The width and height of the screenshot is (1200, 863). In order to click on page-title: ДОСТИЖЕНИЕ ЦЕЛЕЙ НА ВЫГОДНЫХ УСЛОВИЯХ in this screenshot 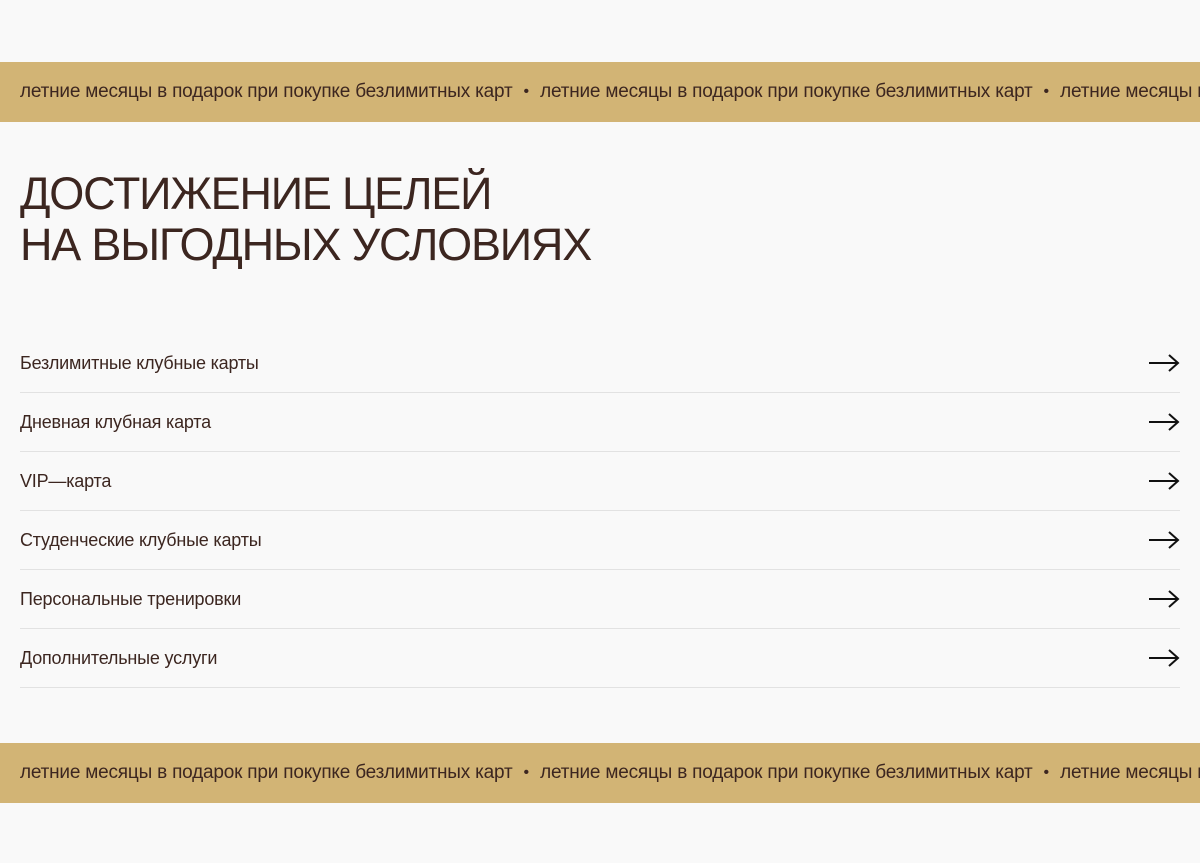, I will do `click(306, 219)`.